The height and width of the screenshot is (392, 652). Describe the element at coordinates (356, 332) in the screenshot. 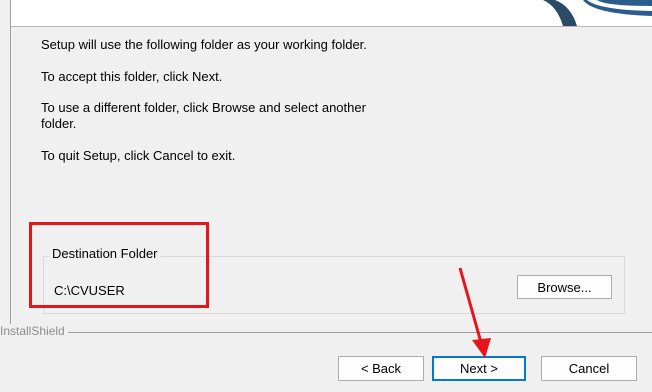

I see `footer-divider` at that location.